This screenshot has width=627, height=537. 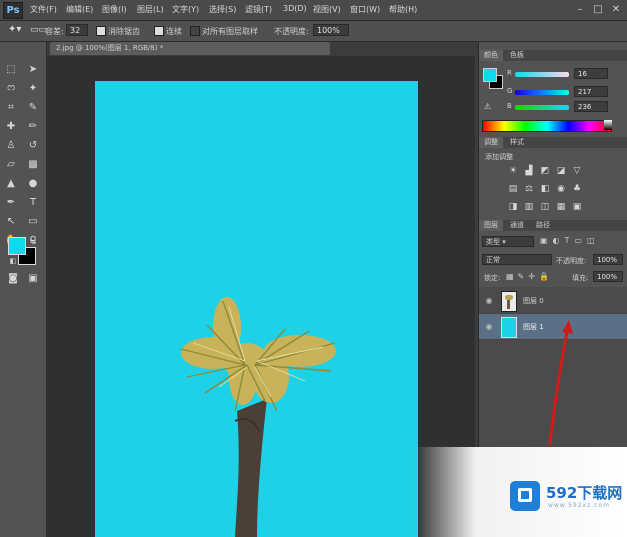 I want to click on tab-styles: 样式, so click(x=517, y=142).